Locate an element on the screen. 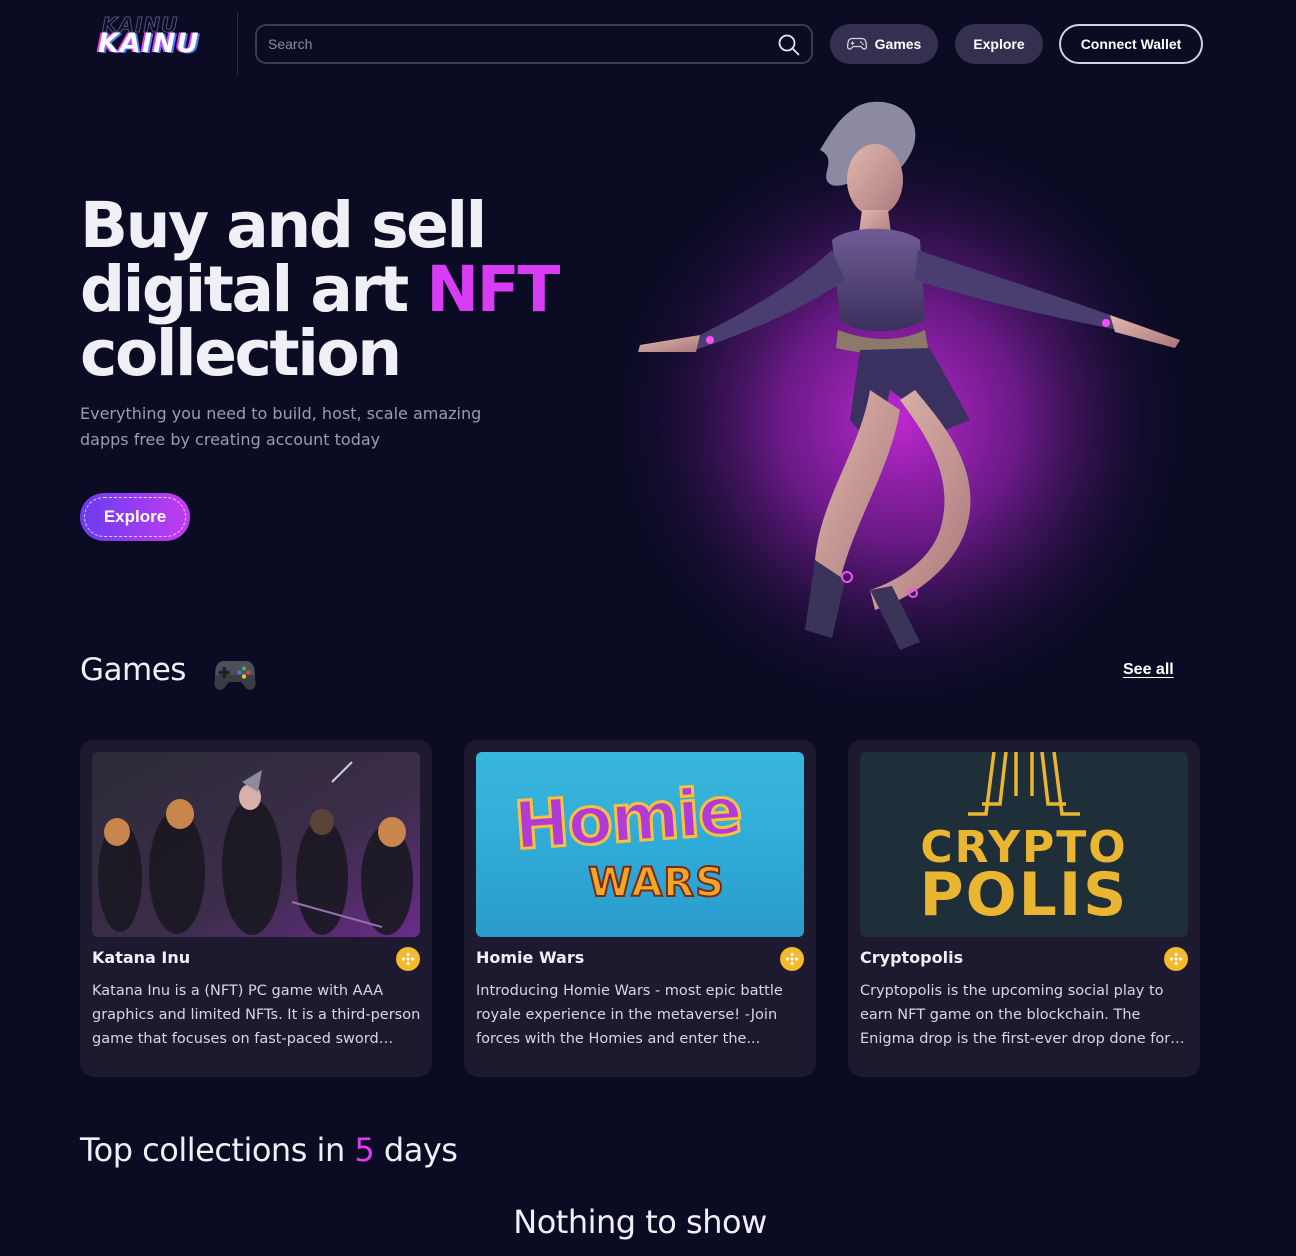 The width and height of the screenshot is (1296, 1256). nav-games-label: Games is located at coordinates (898, 44).